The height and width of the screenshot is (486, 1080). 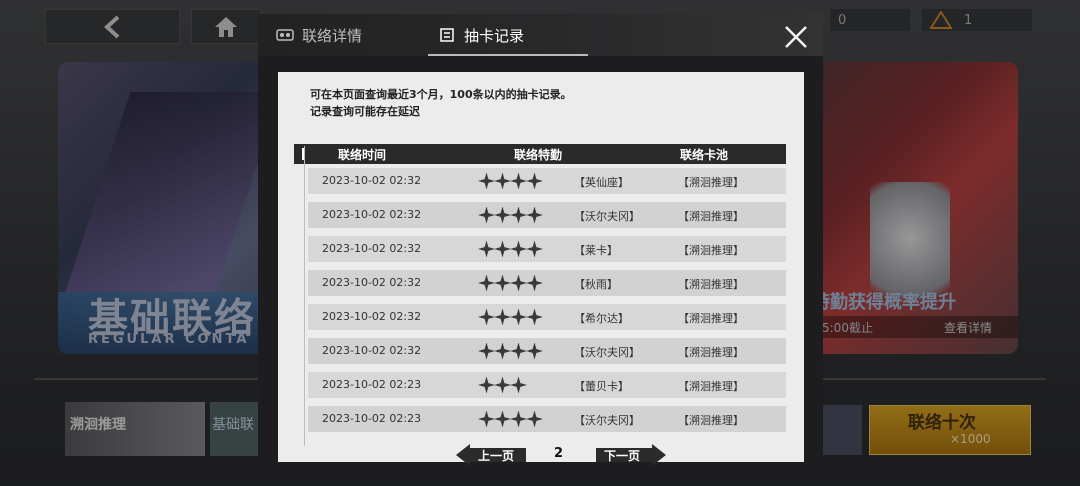 What do you see at coordinates (304, 296) in the screenshot?
I see `table-side-line` at bounding box center [304, 296].